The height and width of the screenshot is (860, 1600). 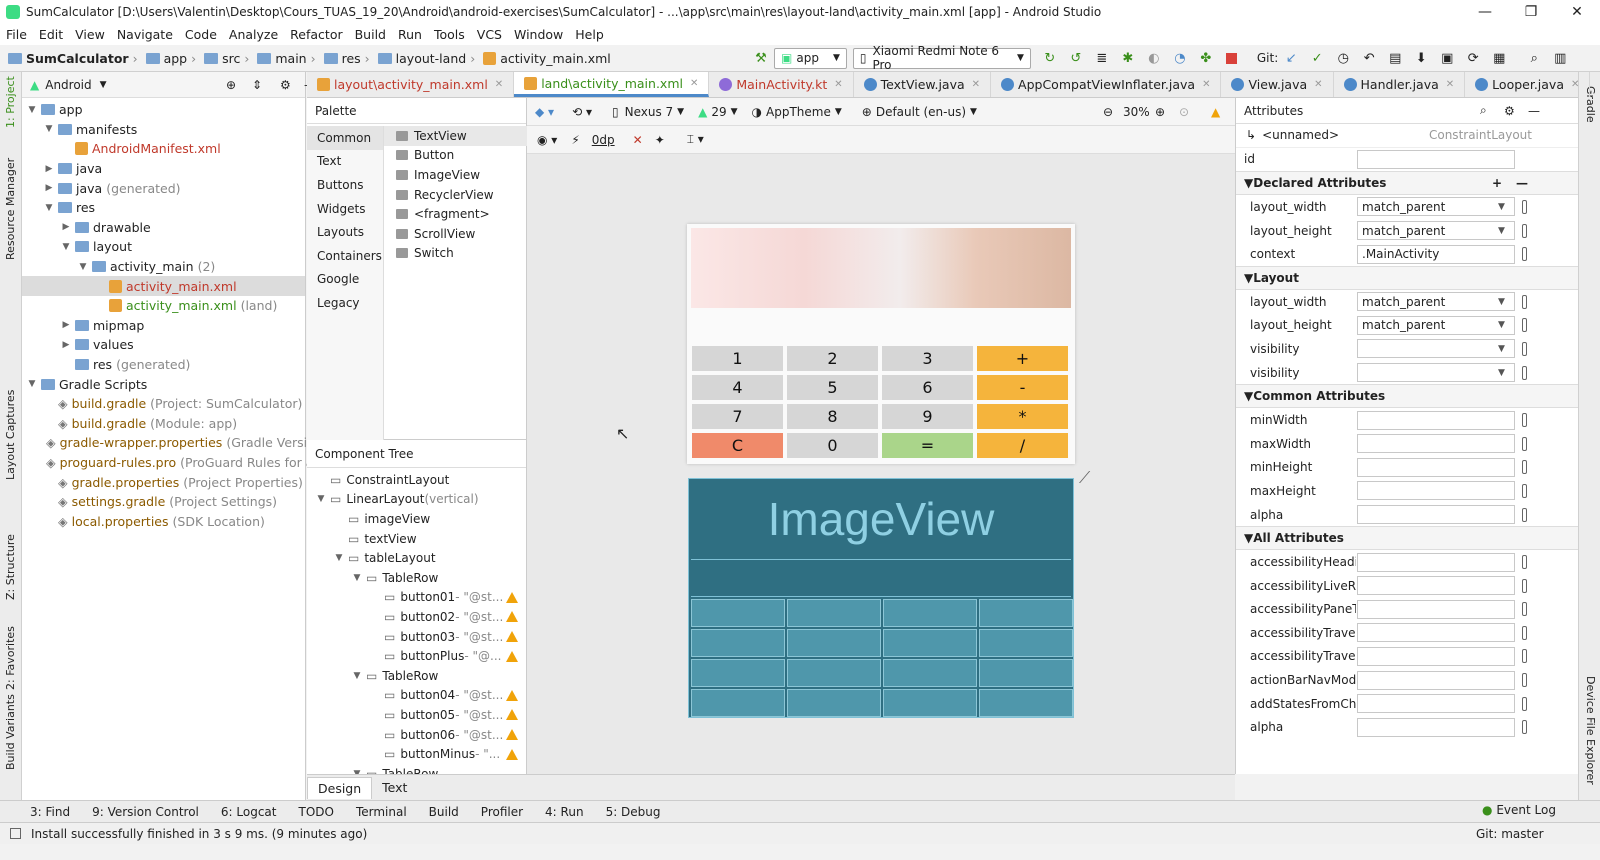 I want to click on calc-key: C, so click(x=737, y=445).